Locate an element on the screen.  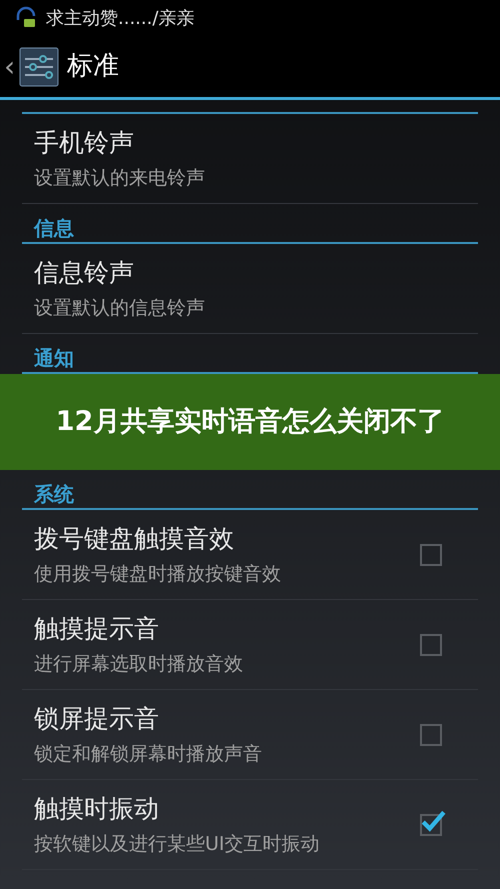
section-header: 信息 is located at coordinates (54, 228).